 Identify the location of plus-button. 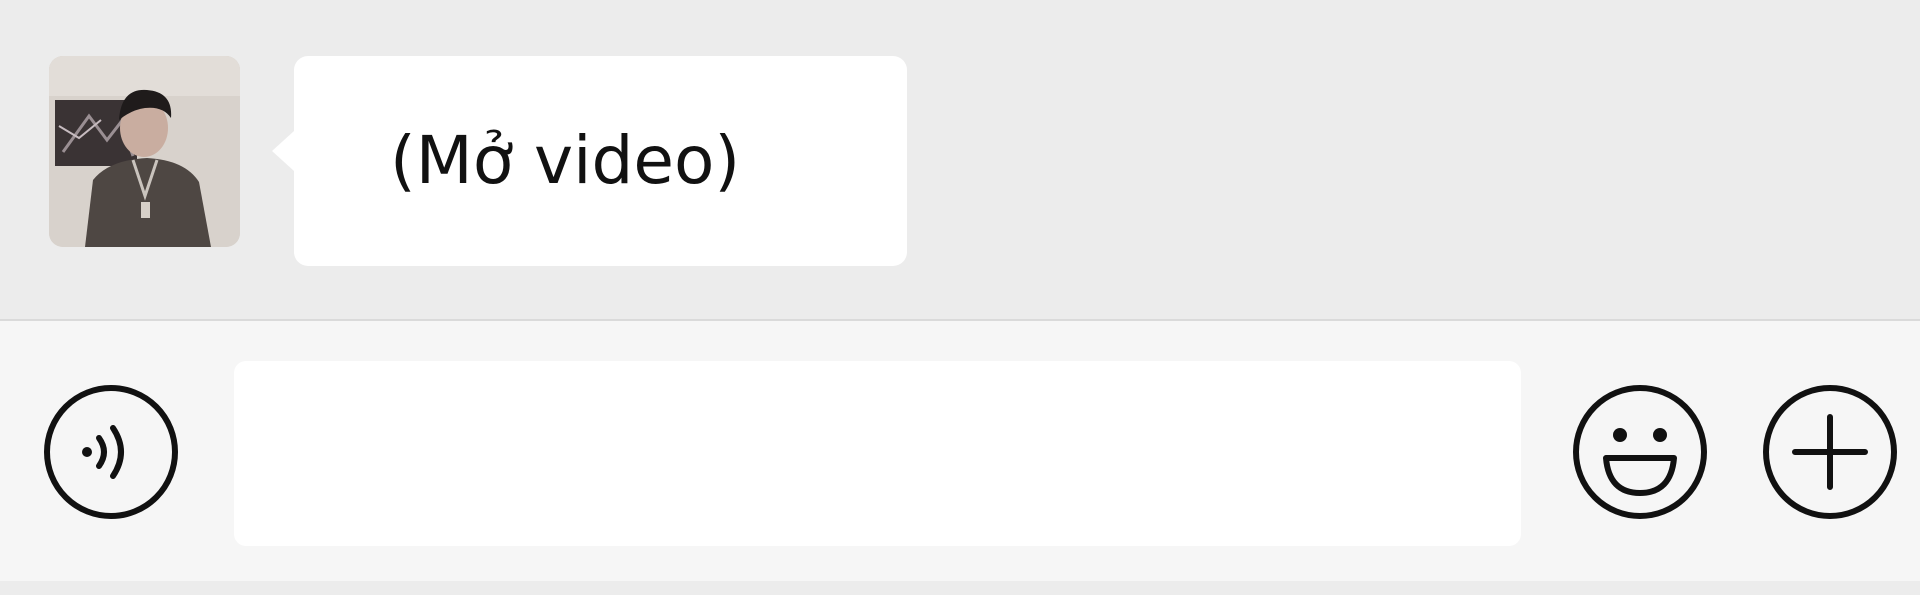
(1830, 452).